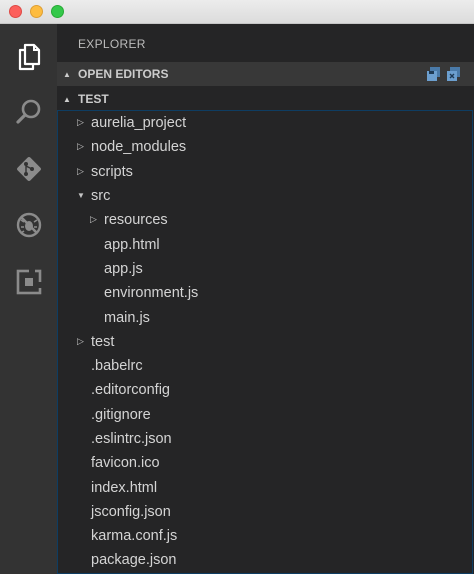 This screenshot has width=474, height=574. Describe the element at coordinates (125, 463) in the screenshot. I see `tree-item-label: favicon.ico` at that location.